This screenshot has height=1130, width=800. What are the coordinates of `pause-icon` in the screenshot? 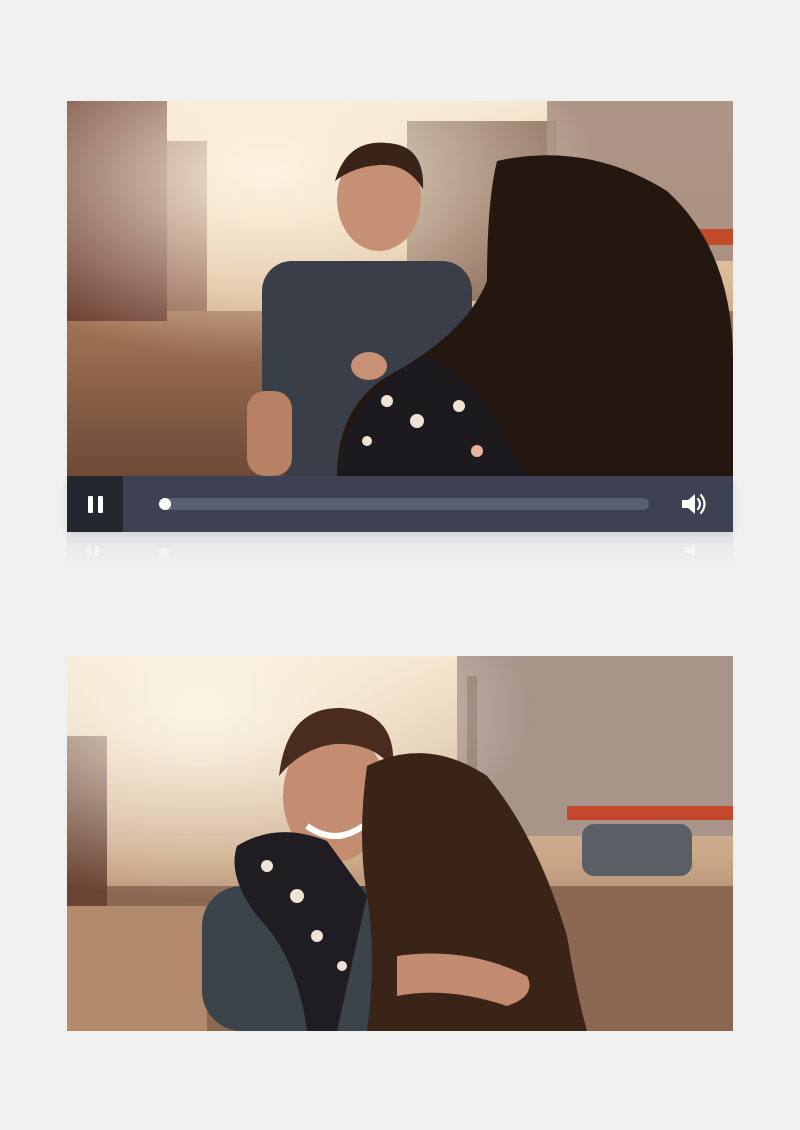 It's located at (95, 504).